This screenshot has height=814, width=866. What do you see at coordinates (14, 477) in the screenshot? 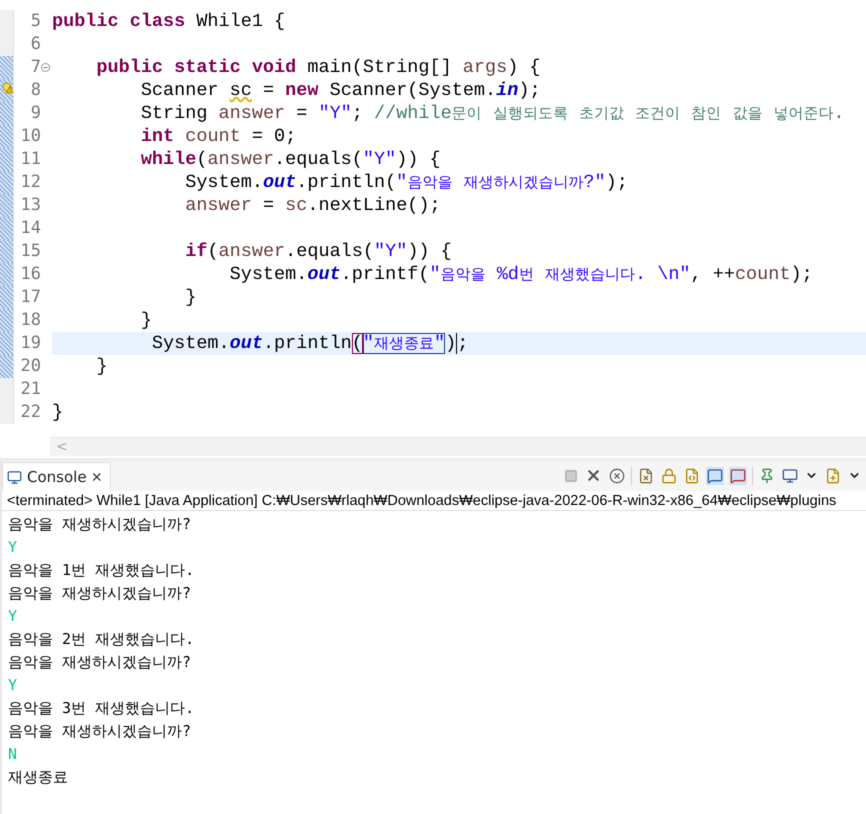
I see `monitor-icon` at bounding box center [14, 477].